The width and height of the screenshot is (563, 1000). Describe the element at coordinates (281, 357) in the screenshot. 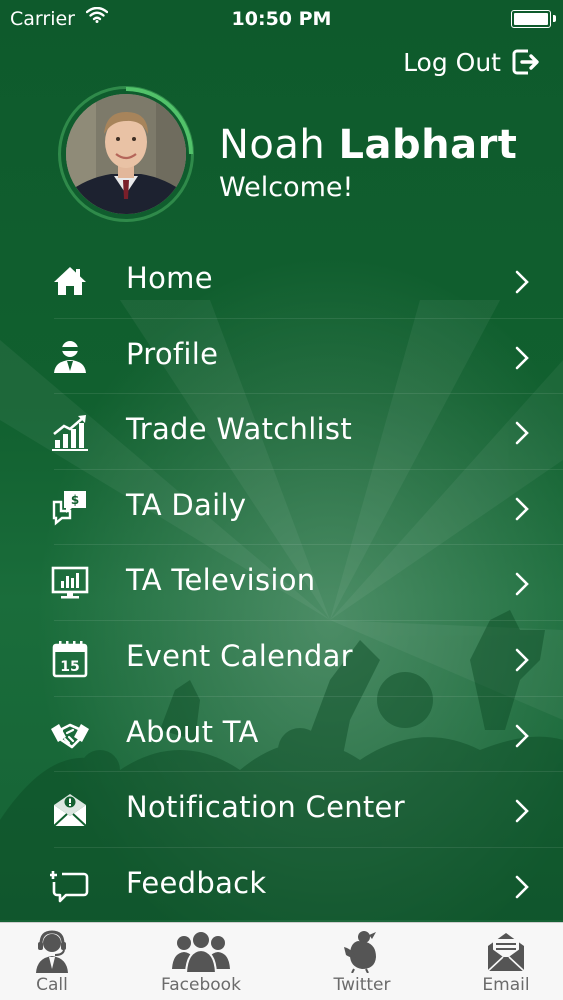

I see `menu-item-profile: Profile` at that location.